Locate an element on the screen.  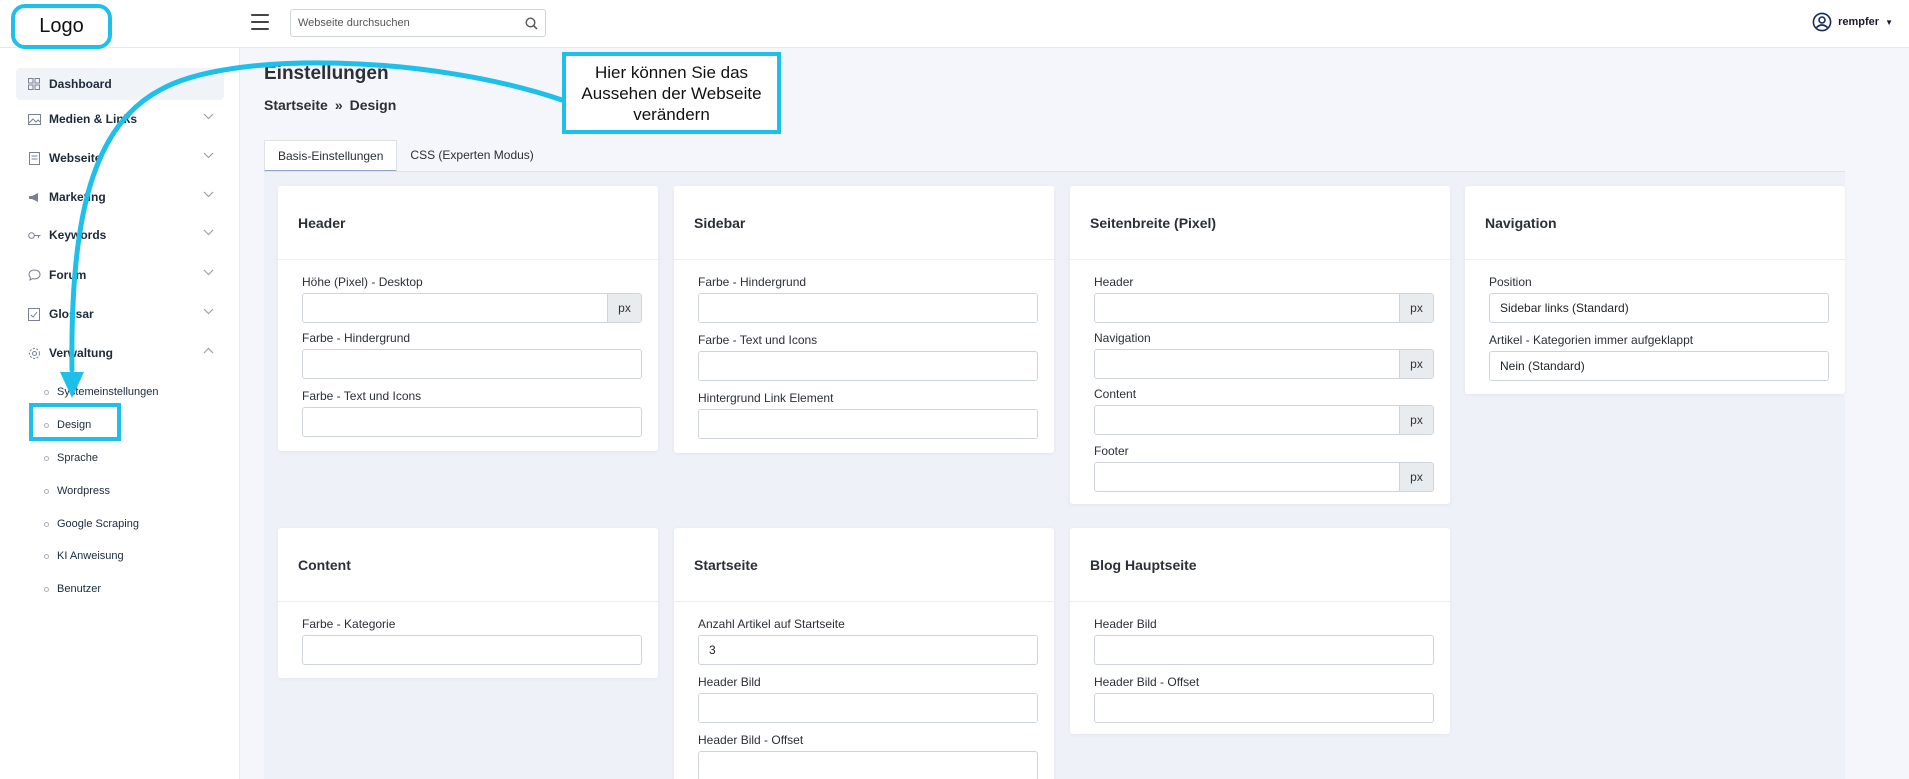
page-title: Einstellungen is located at coordinates (326, 73).